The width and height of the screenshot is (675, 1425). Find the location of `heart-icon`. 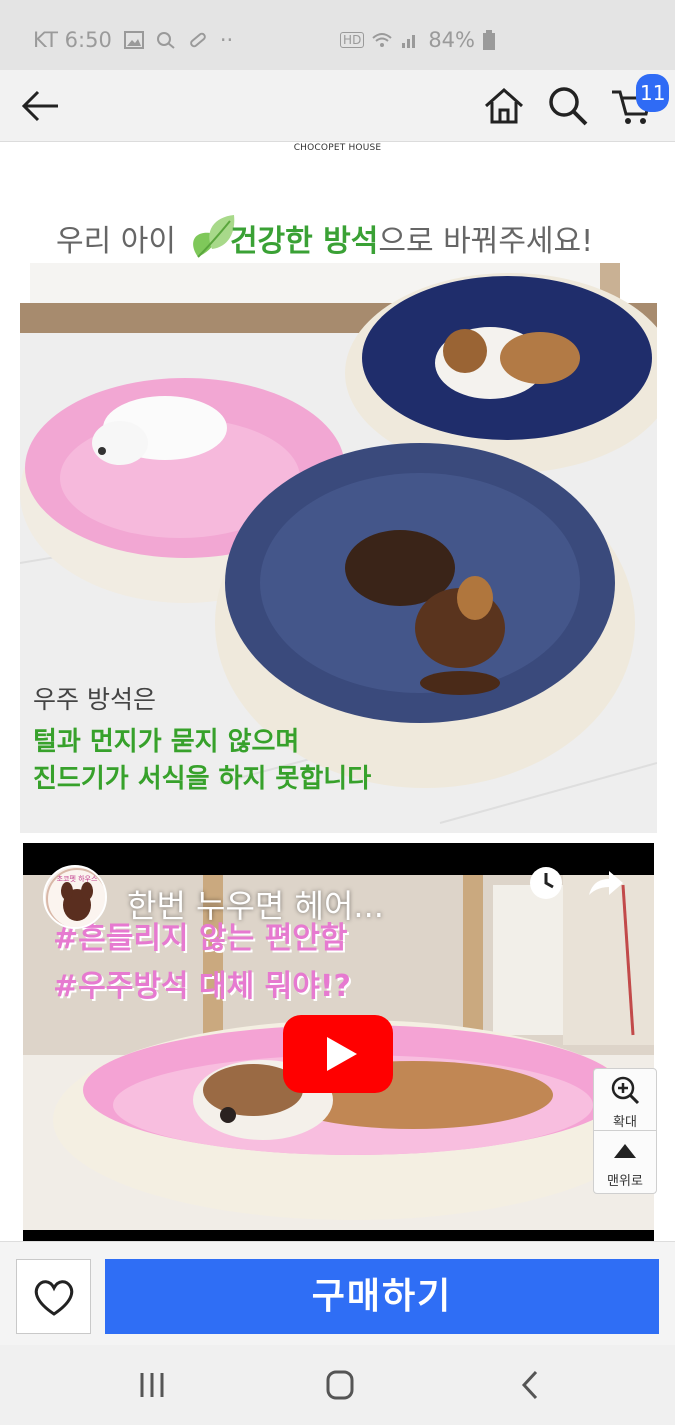

heart-icon is located at coordinates (54, 1298).